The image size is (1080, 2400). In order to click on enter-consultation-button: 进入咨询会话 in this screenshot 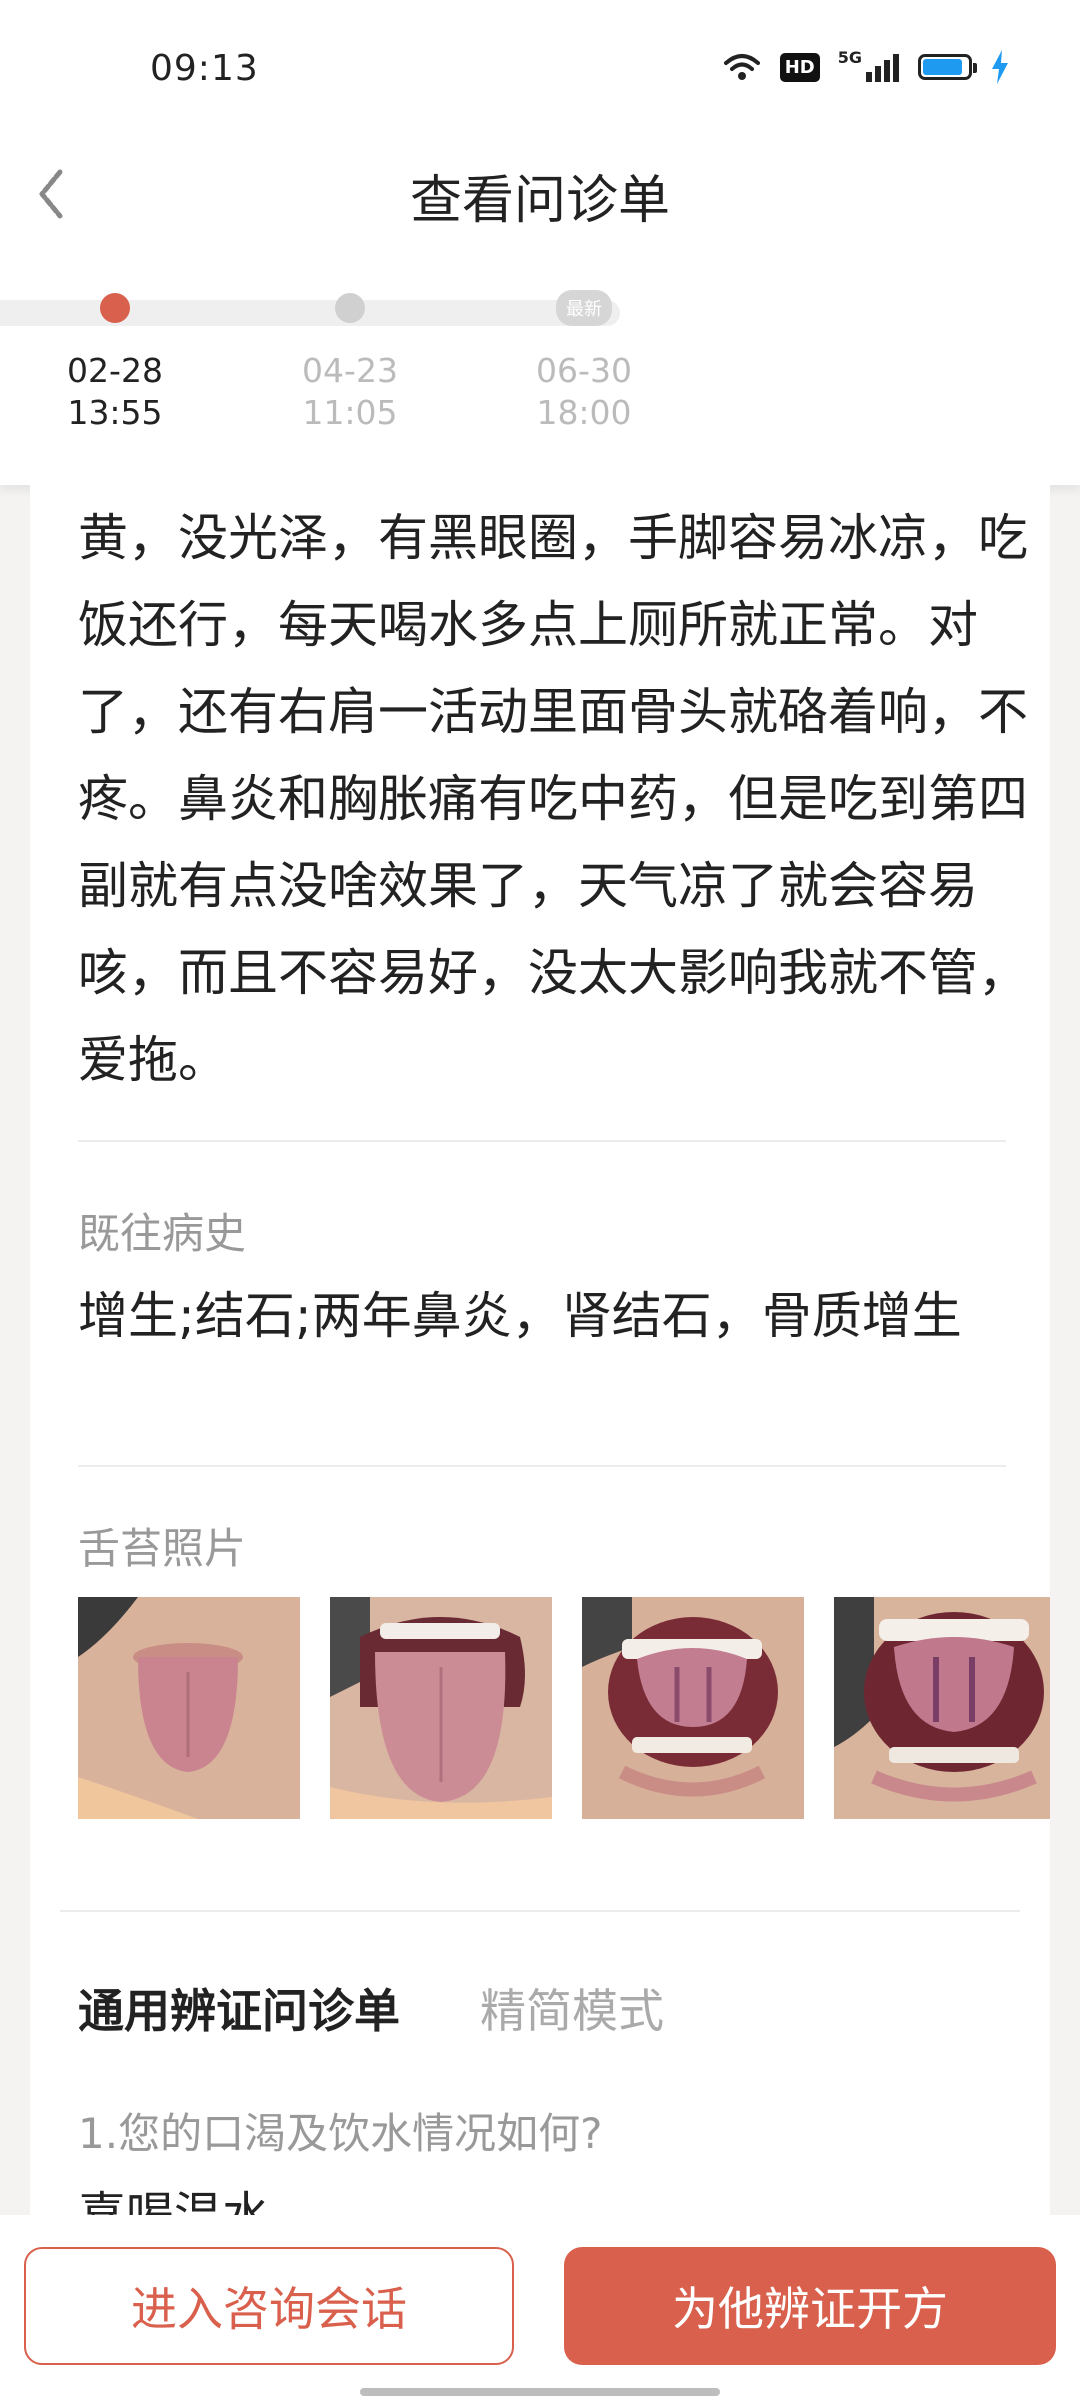, I will do `click(269, 2306)`.